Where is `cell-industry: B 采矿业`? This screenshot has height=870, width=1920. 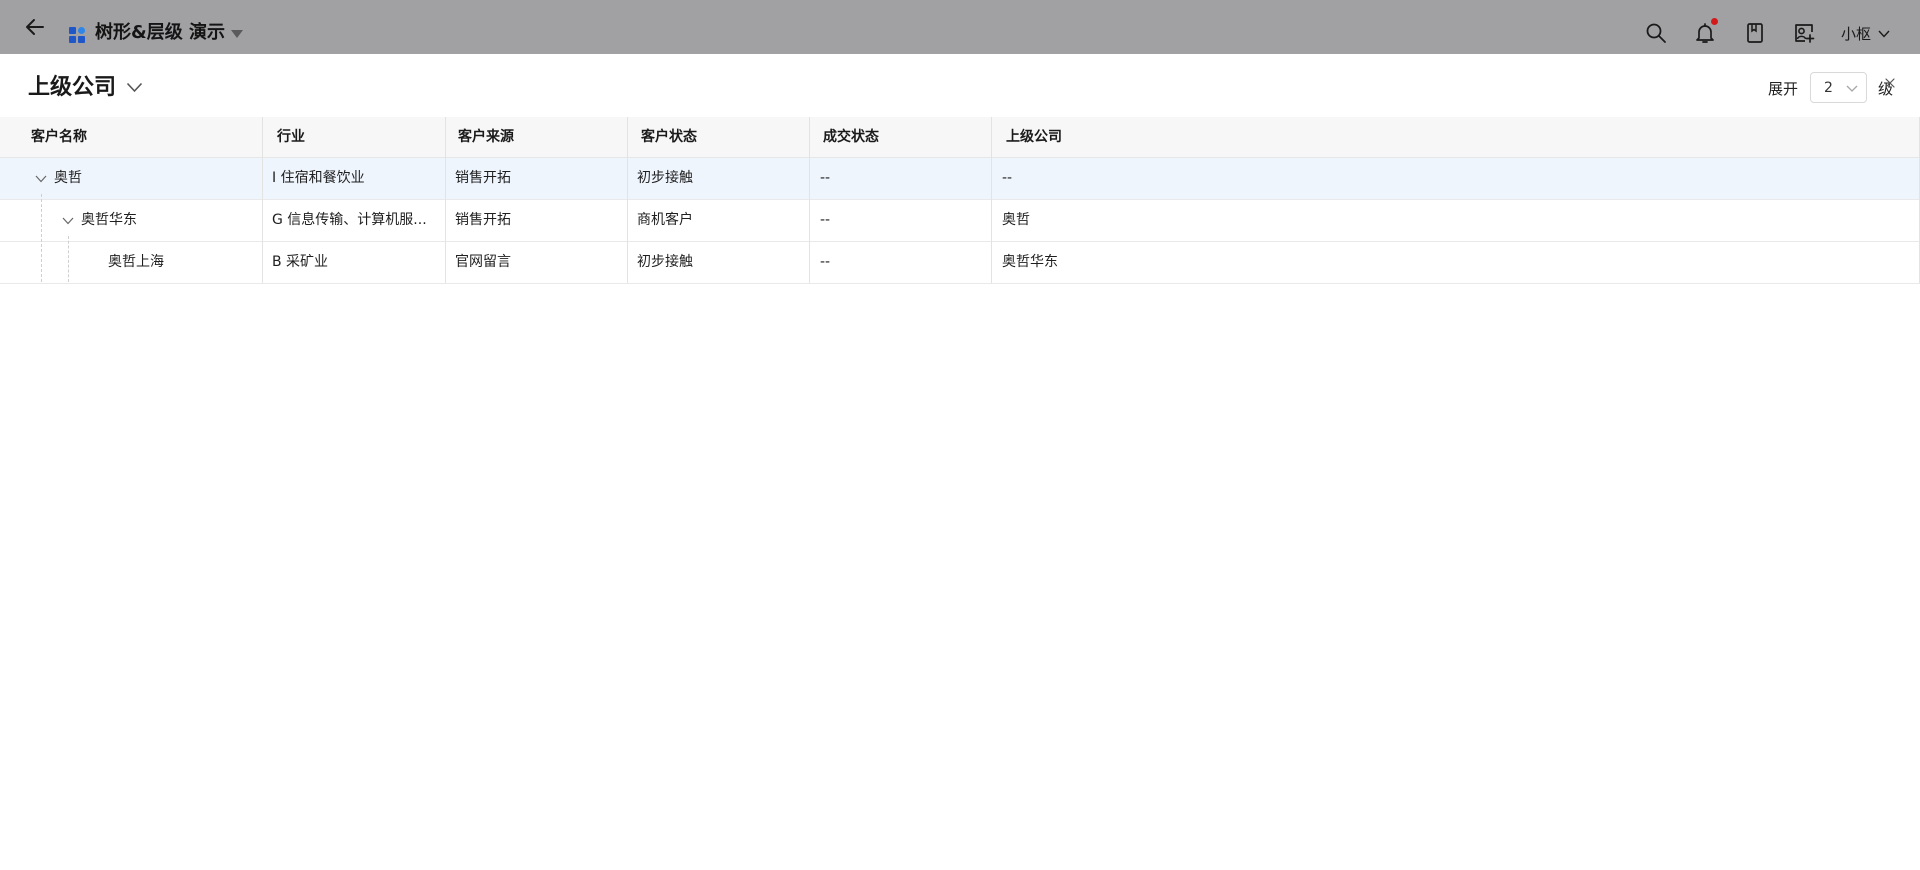
cell-industry: B 采矿业 is located at coordinates (300, 262).